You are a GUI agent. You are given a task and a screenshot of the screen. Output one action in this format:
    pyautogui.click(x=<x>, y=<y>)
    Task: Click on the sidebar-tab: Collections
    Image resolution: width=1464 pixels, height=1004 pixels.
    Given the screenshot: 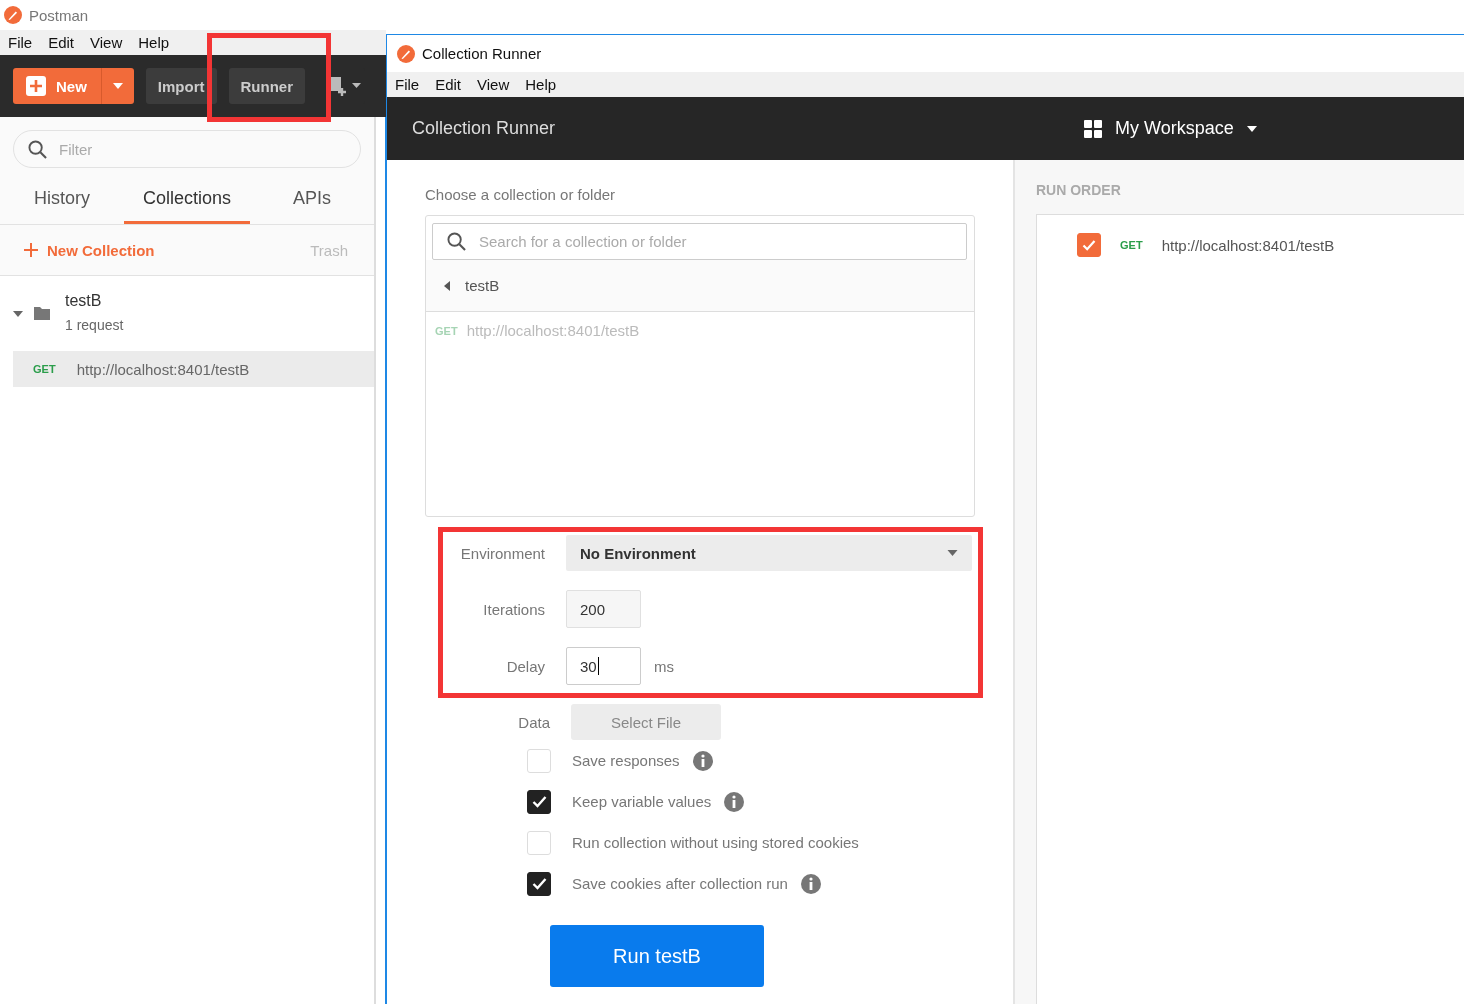 What is the action you would take?
    pyautogui.click(x=187, y=200)
    